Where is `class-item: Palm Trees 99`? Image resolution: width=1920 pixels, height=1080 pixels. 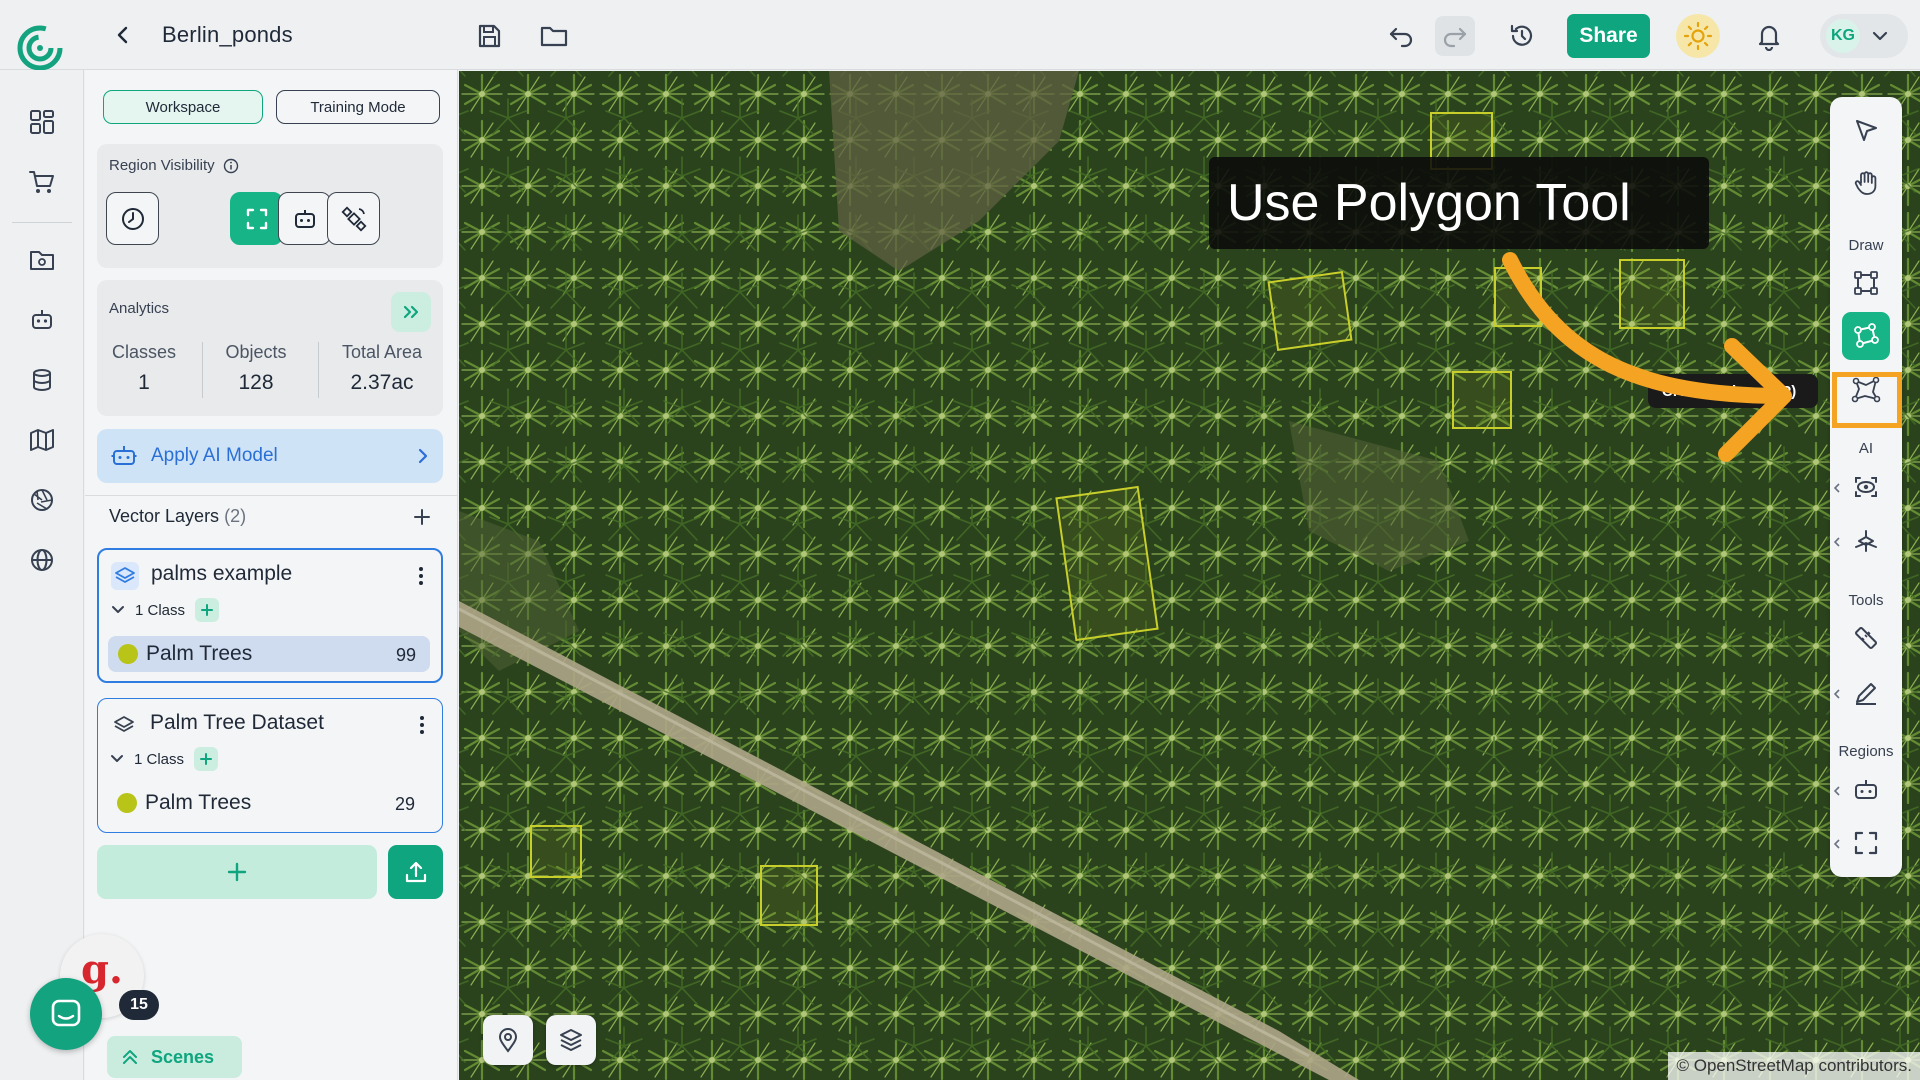
class-item: Palm Trees 99 is located at coordinates (269, 654).